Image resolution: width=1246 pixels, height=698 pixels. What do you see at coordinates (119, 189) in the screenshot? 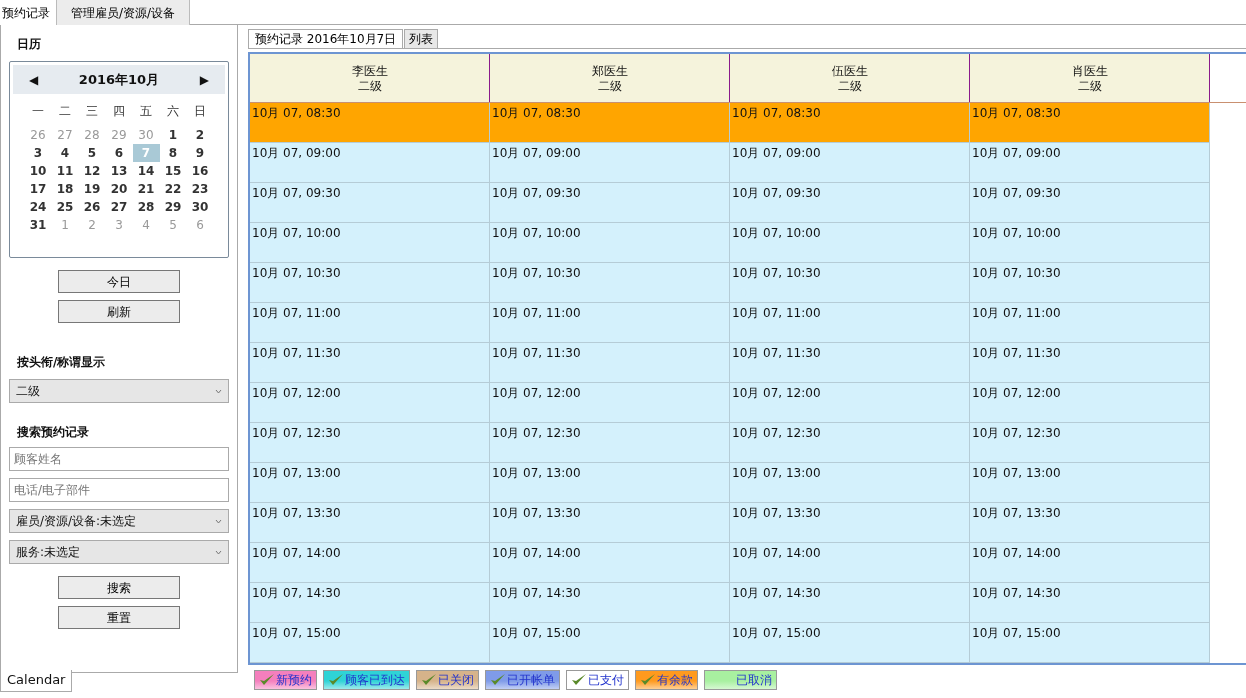
I see `calendar-day: 20` at bounding box center [119, 189].